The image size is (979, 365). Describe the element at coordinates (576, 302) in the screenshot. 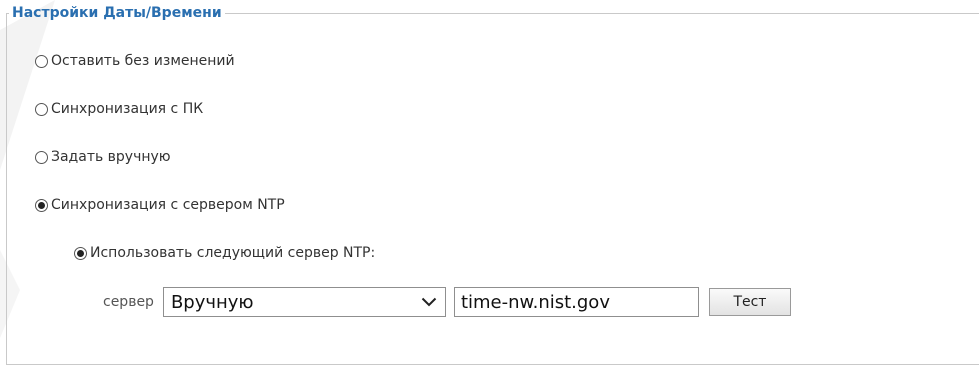

I see `server-address-input` at that location.